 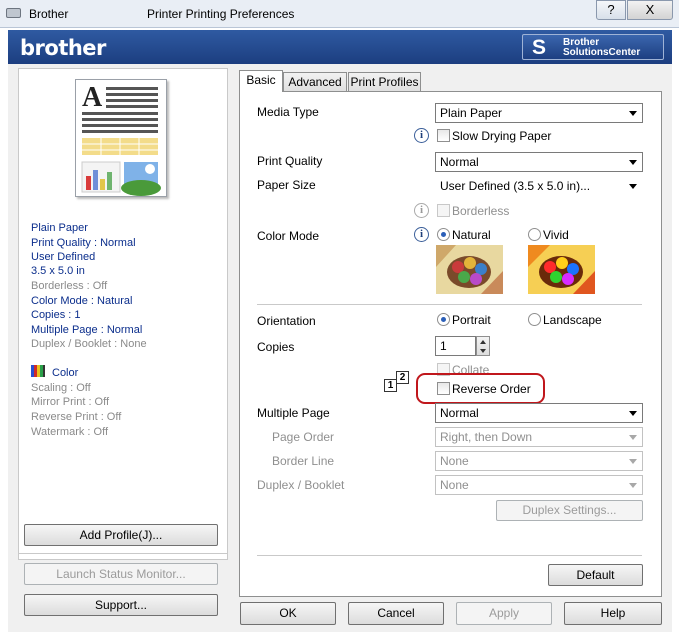 I want to click on print-quality-value: Normal, so click(x=459, y=162).